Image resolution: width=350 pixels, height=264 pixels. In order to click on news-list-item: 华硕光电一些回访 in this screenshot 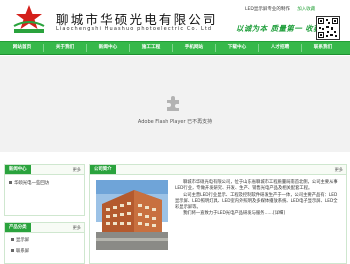, I will do `click(29, 183)`.